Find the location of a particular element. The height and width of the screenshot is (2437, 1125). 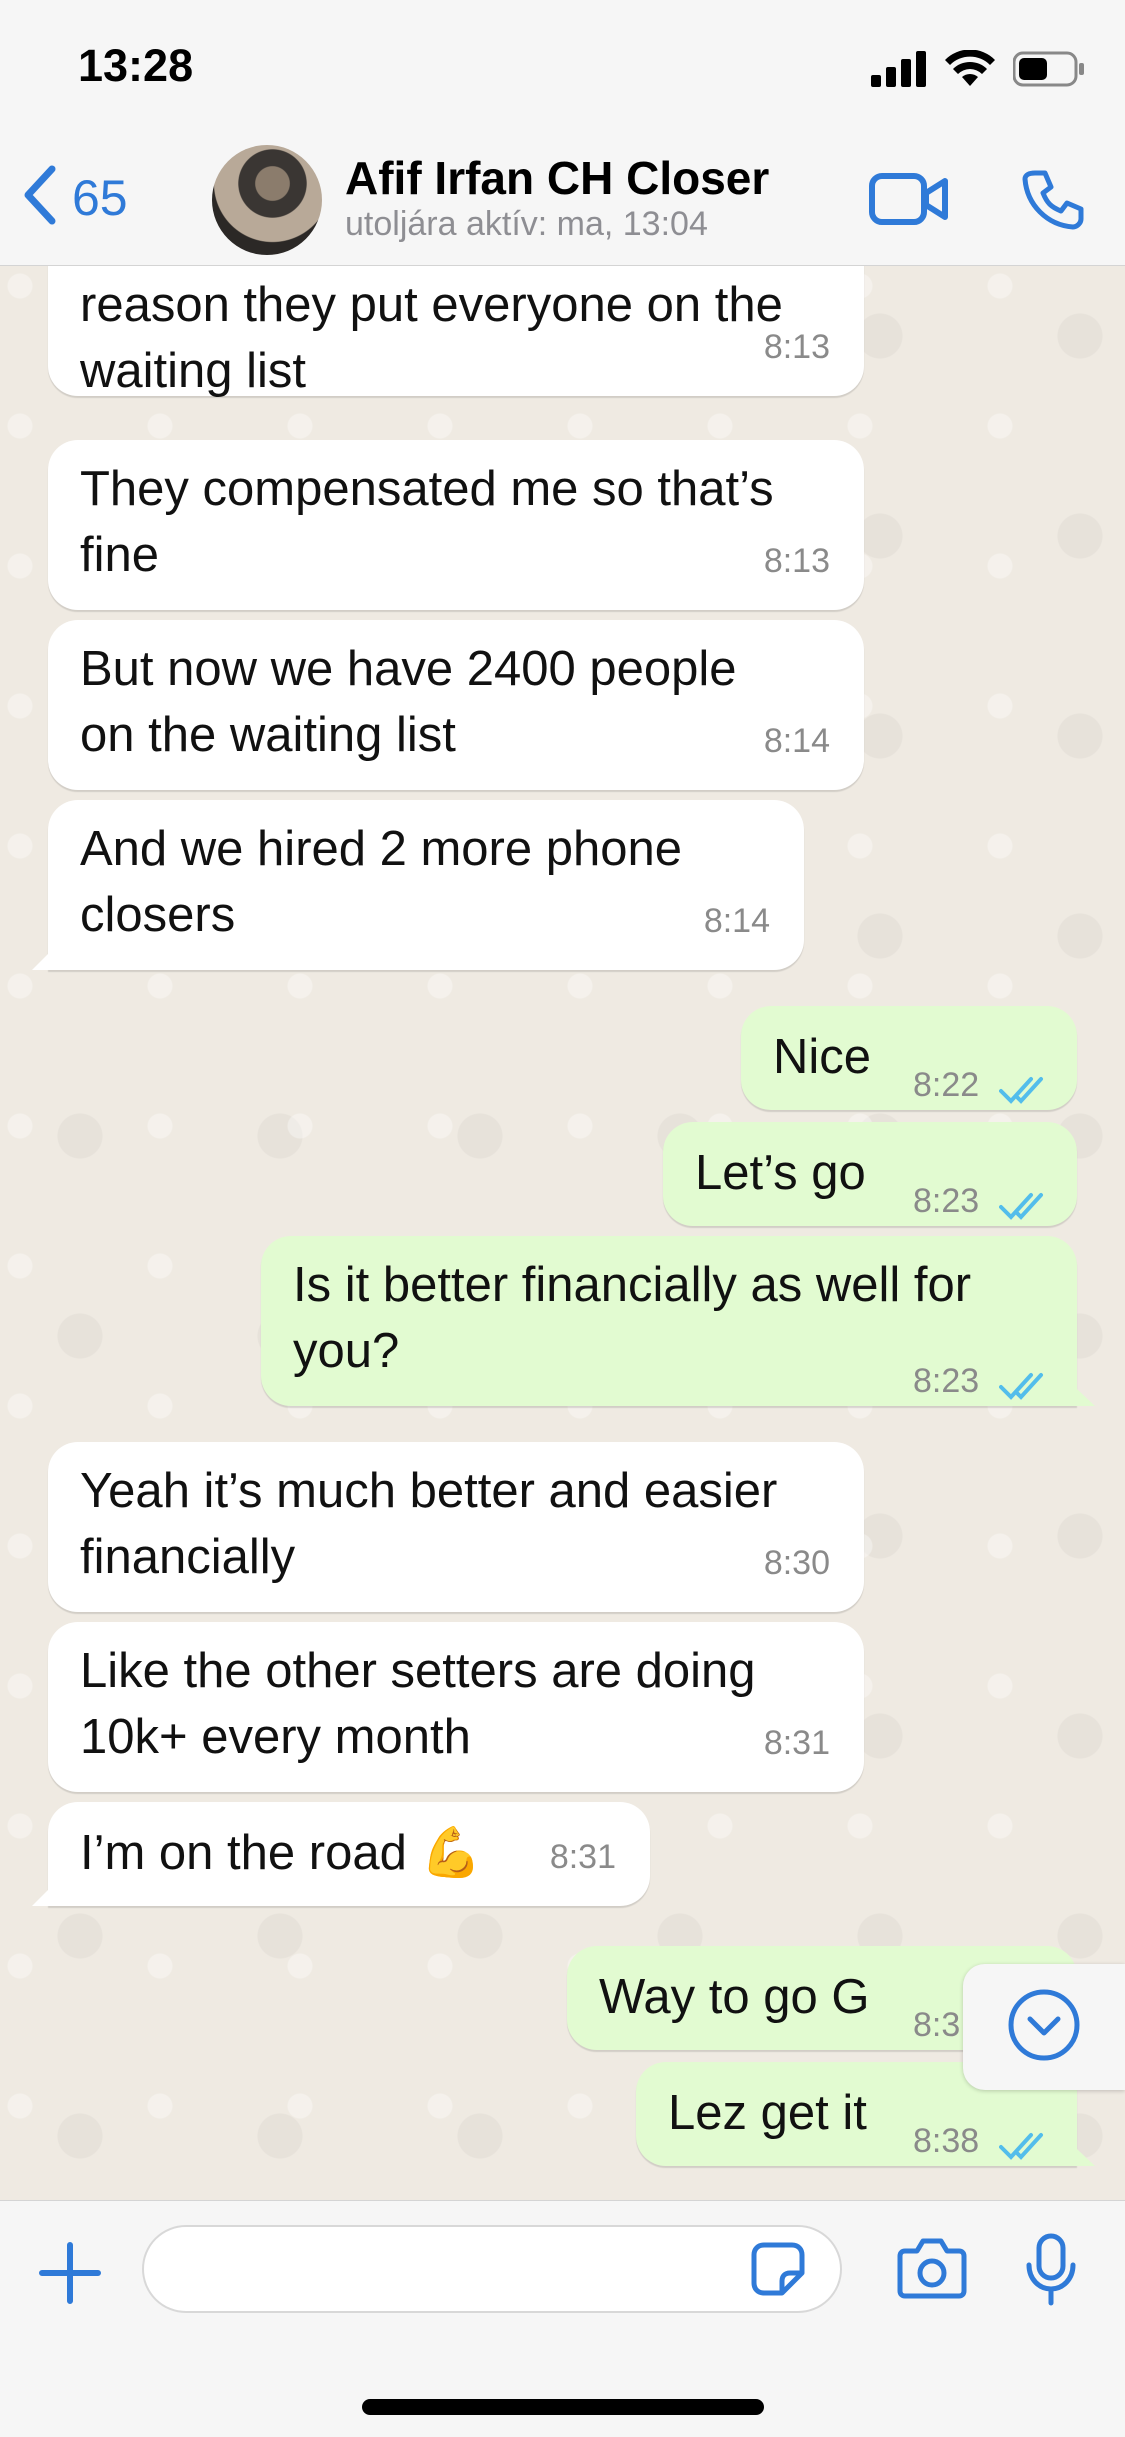

contact-name: Afif Irfan CH Closer is located at coordinates (557, 178).